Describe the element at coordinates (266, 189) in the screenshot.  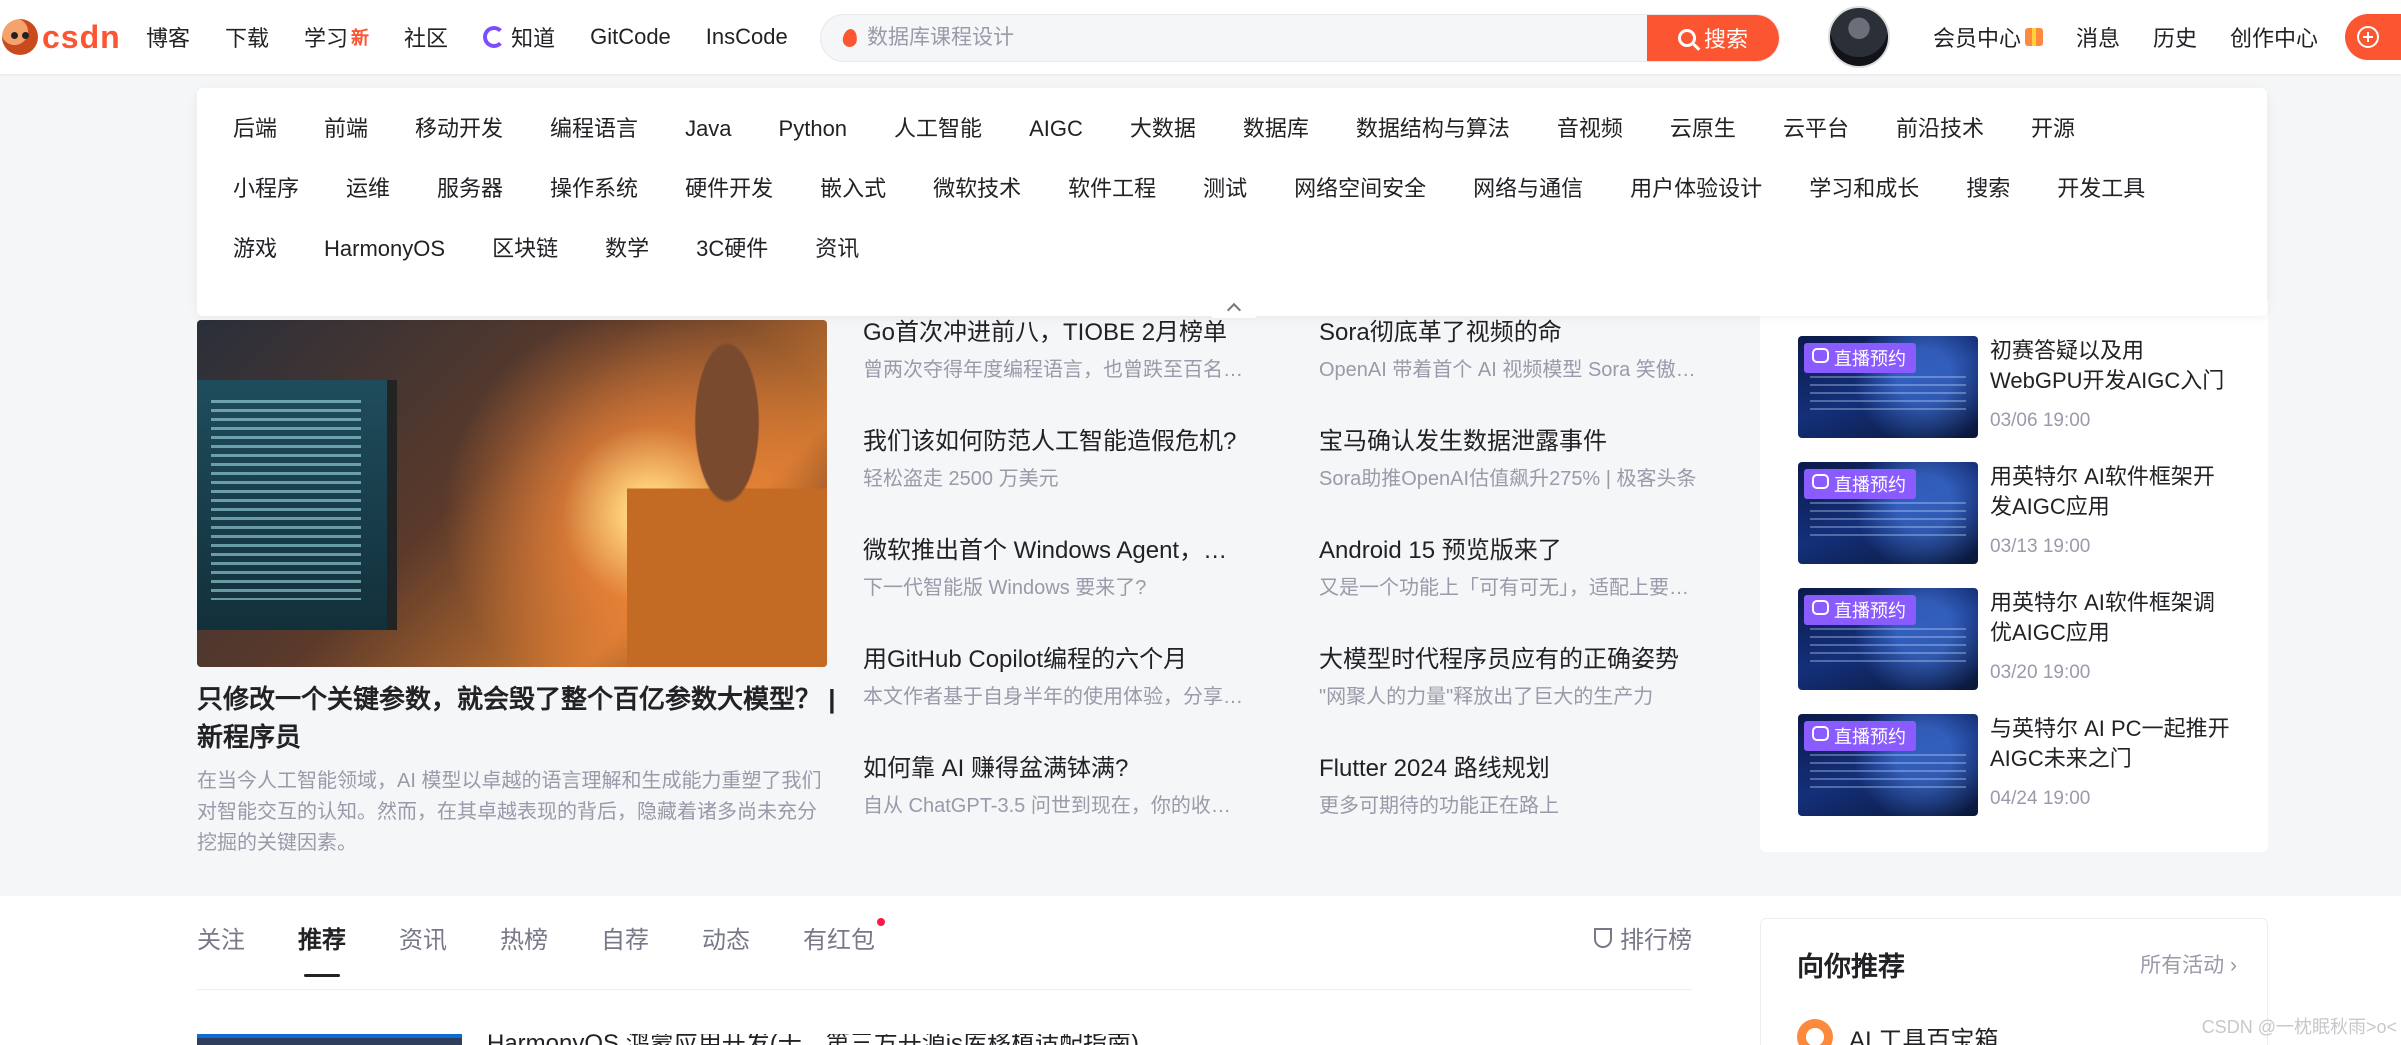
I see `category-item: 小程序` at that location.